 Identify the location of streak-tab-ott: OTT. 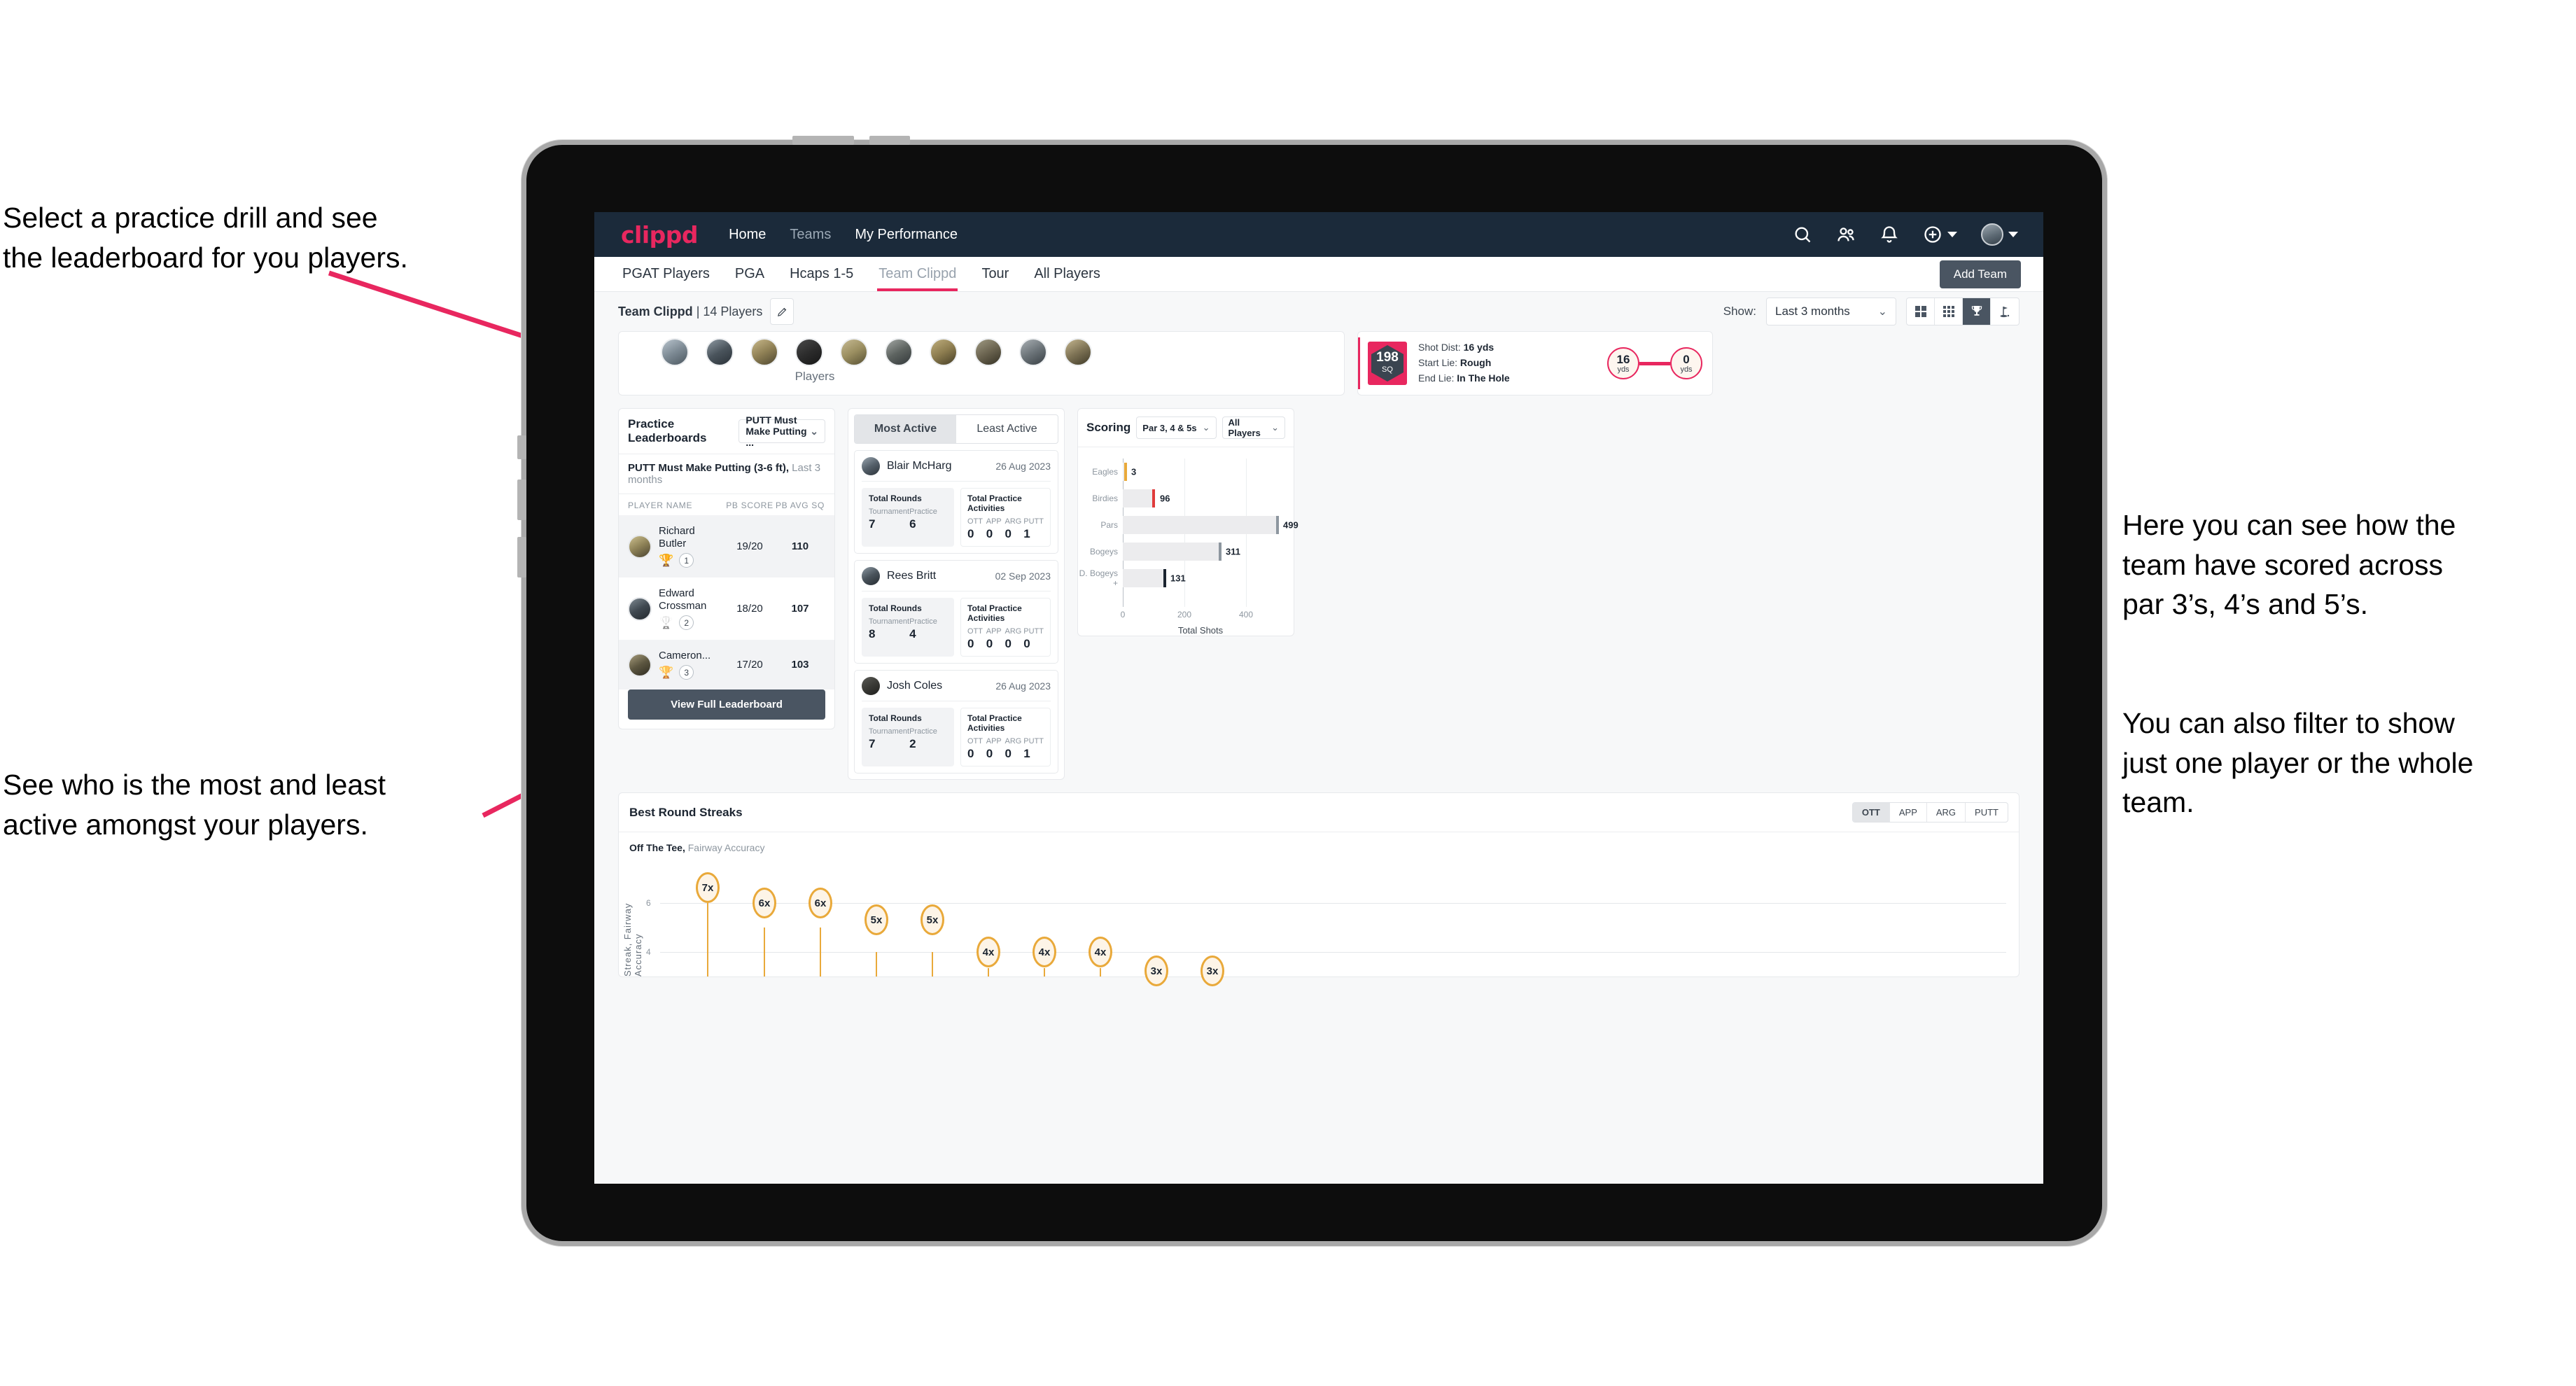
(1871, 812).